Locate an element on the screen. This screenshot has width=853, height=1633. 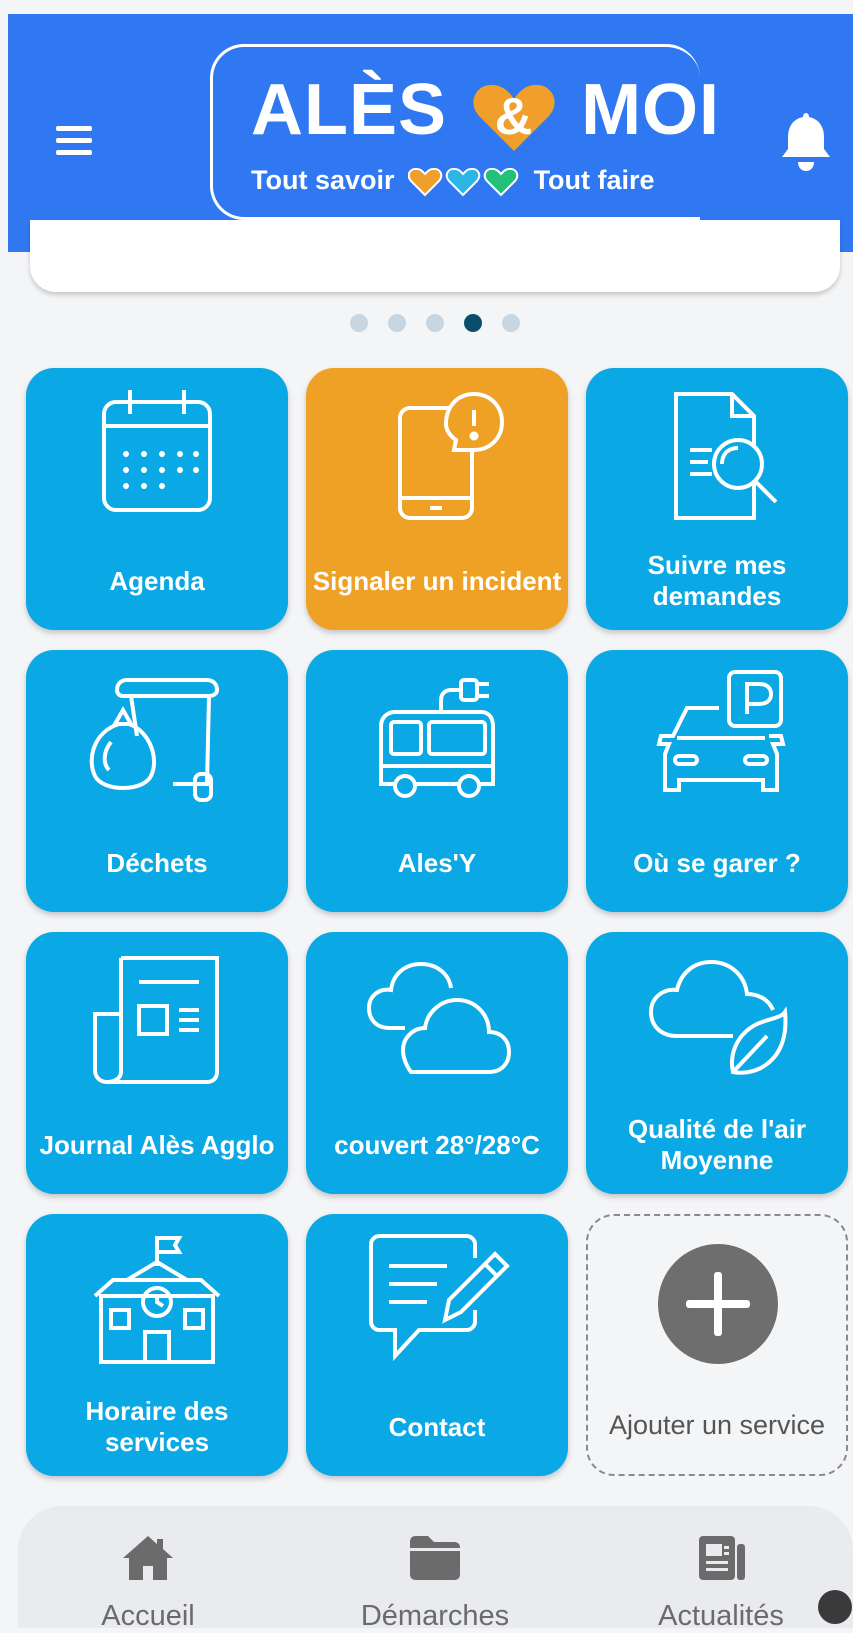
tile-alesy: Ales'Y is located at coordinates (437, 781).